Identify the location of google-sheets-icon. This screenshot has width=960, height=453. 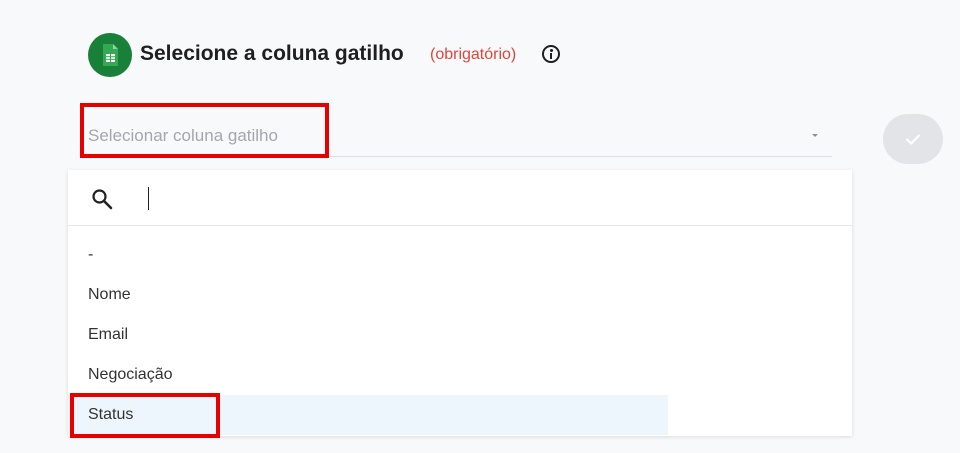
(110, 55).